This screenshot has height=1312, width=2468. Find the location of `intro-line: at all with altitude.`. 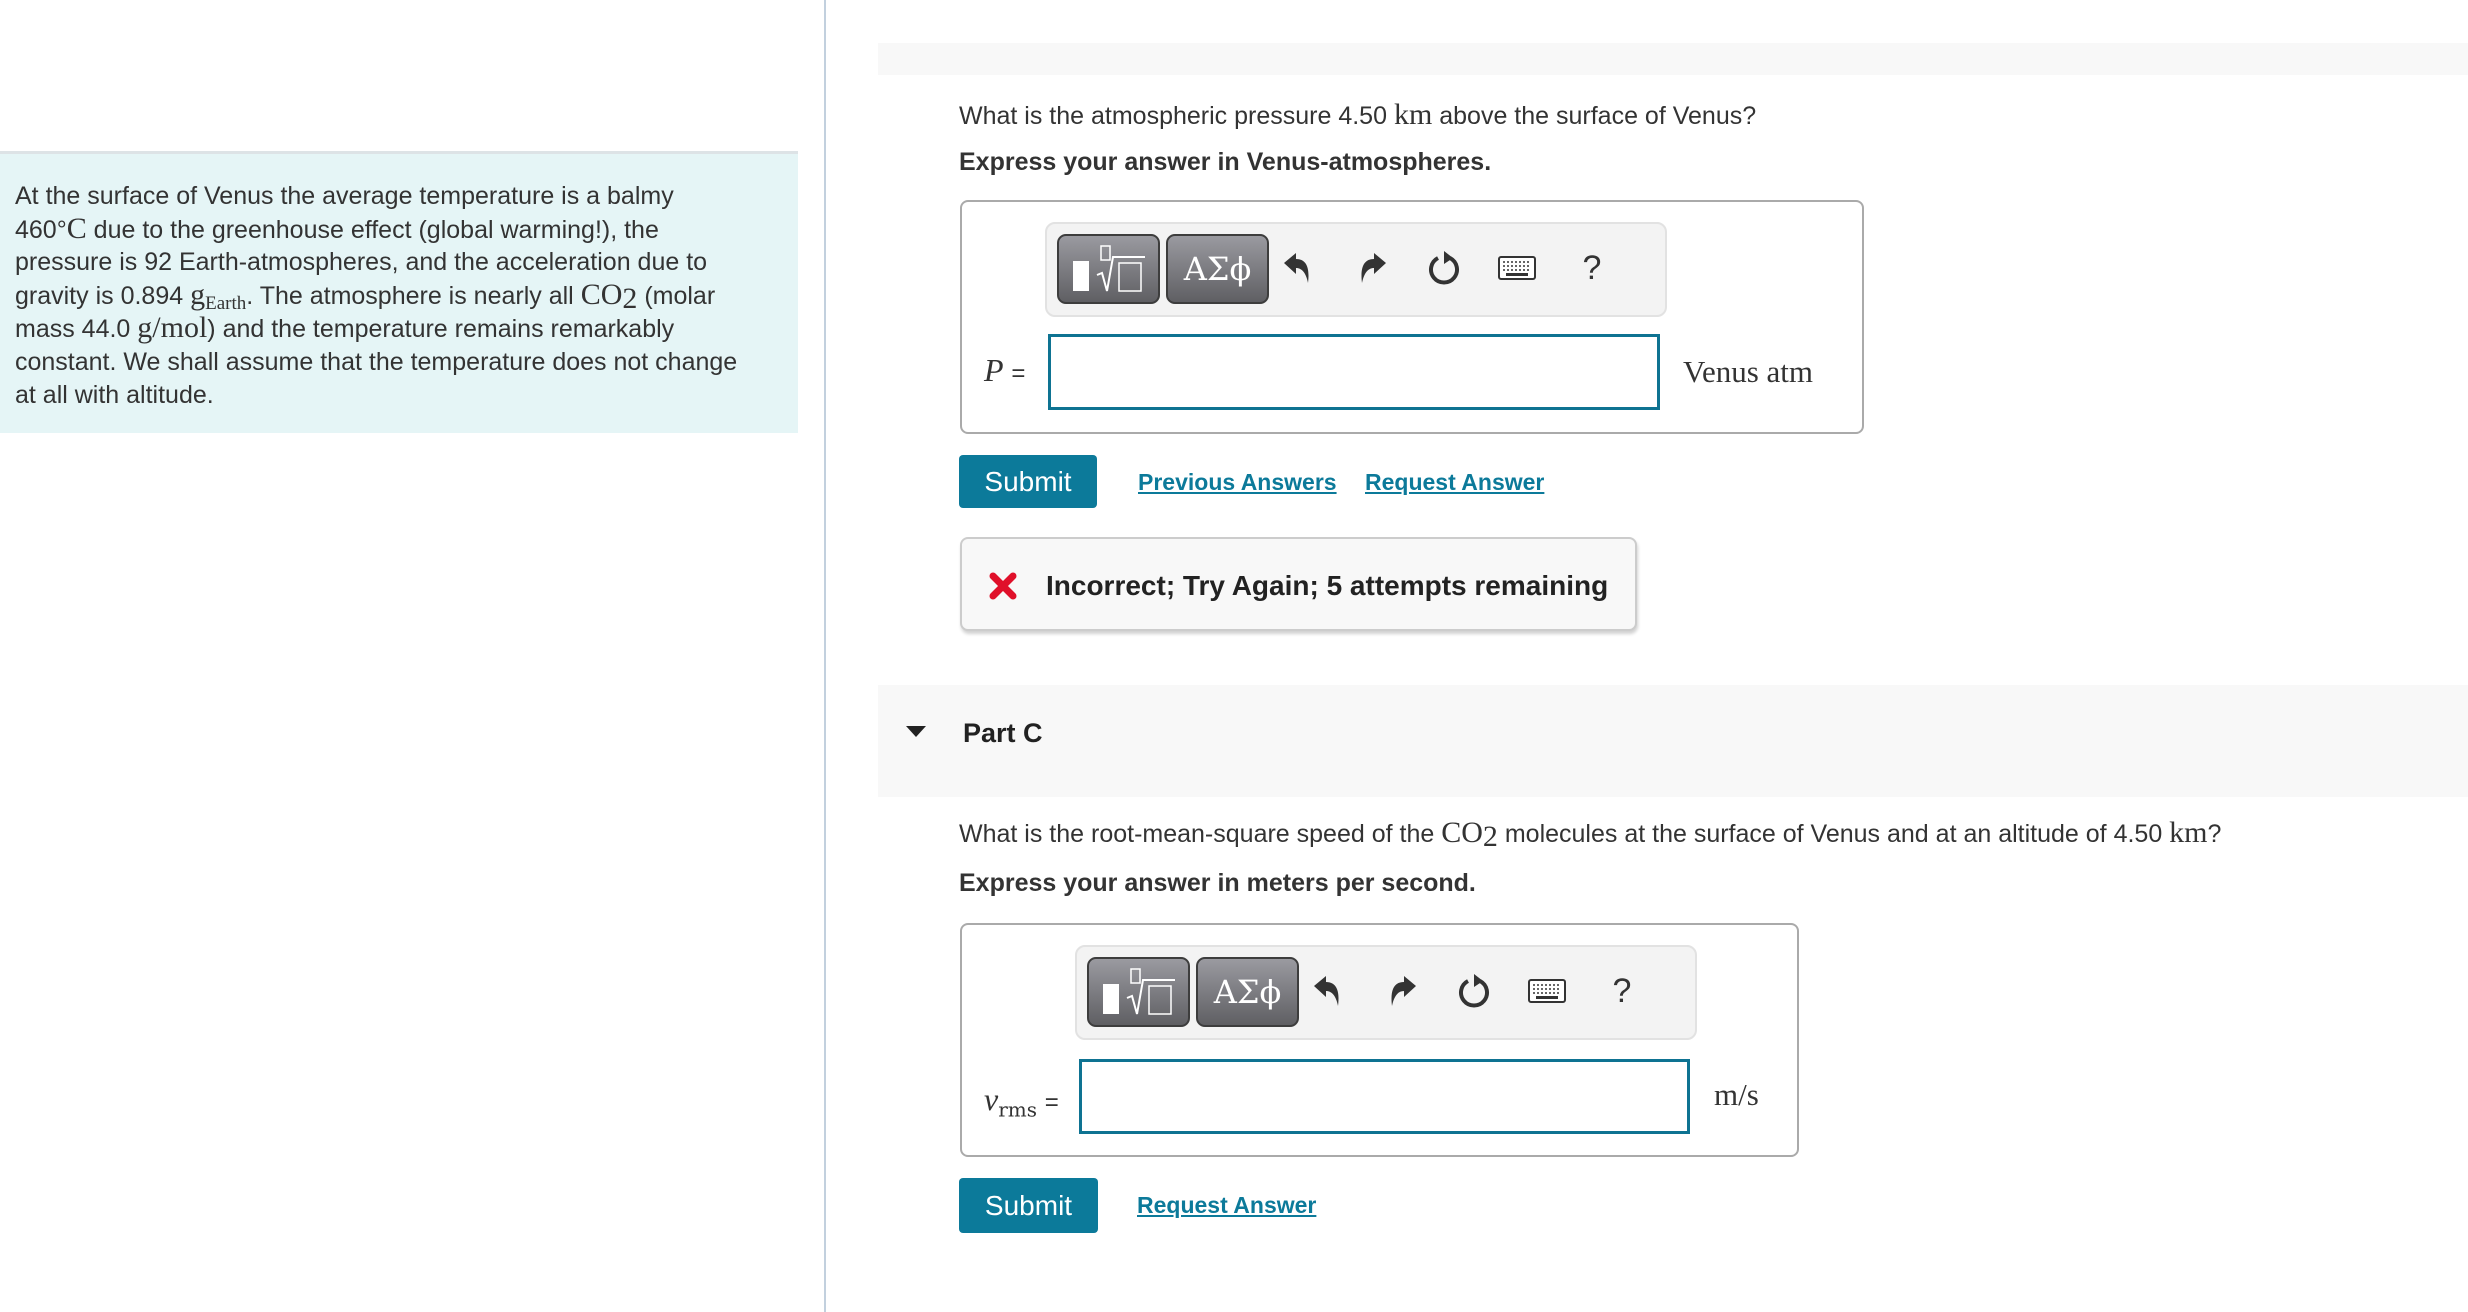

intro-line: at all with altitude. is located at coordinates (114, 394).